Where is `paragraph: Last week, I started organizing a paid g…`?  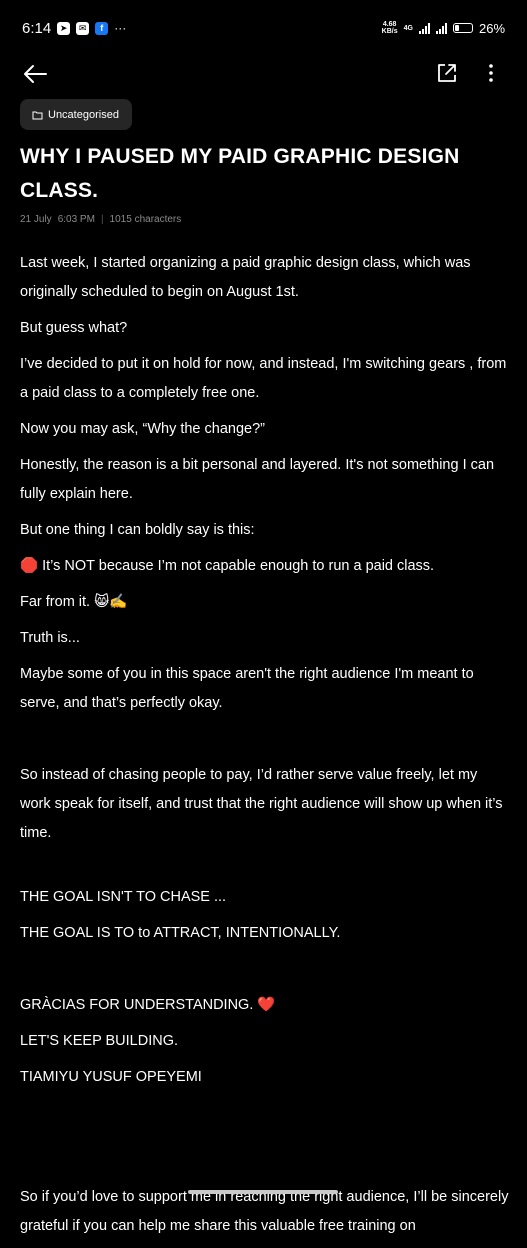
paragraph: Last week, I started organizing a paid g… is located at coordinates (245, 277).